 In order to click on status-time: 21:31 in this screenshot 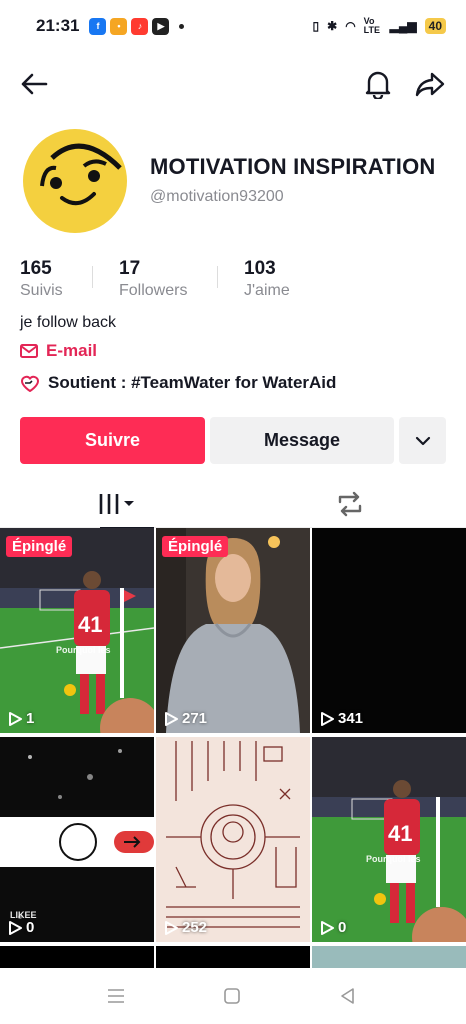, I will do `click(58, 25)`.